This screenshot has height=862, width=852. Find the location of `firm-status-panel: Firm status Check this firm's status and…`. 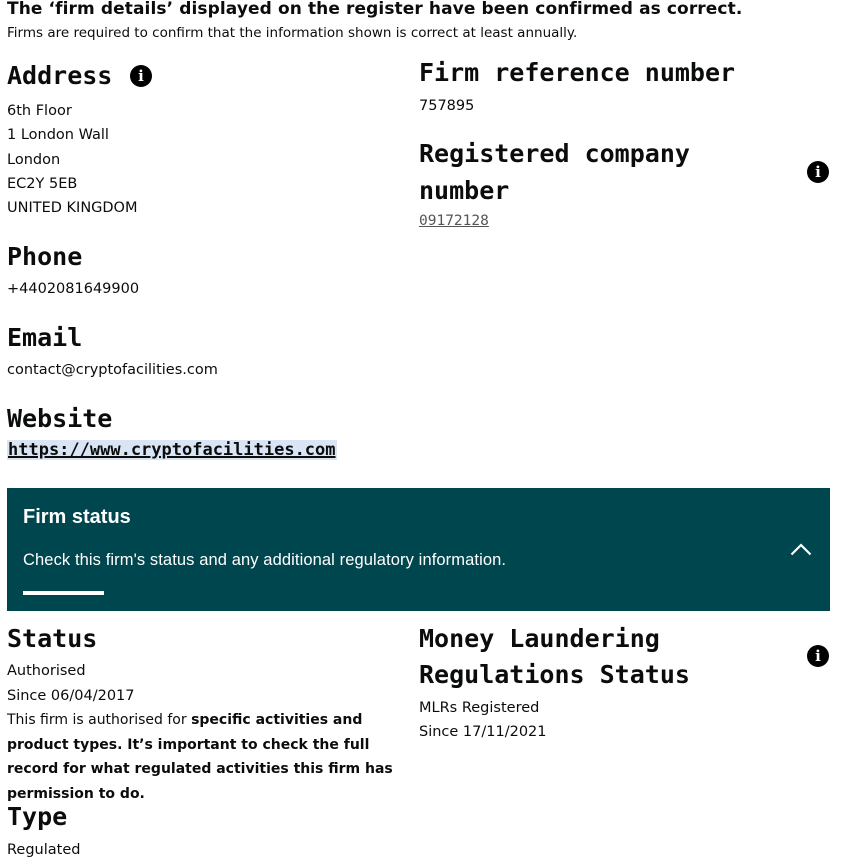

firm-status-panel: Firm status Check this firm's status and… is located at coordinates (418, 549).